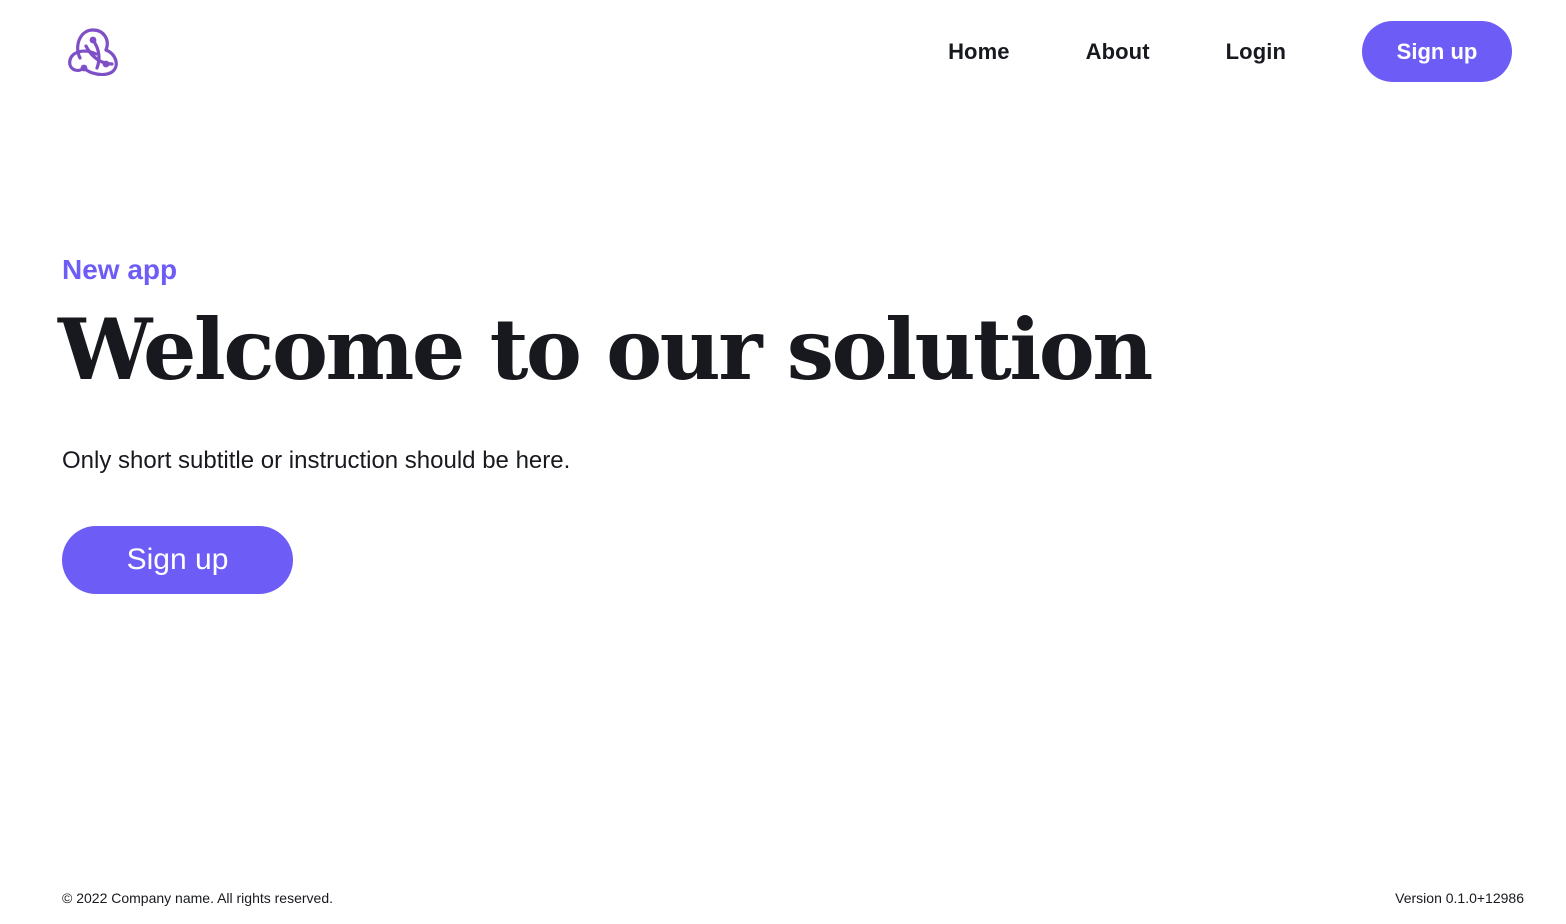  What do you see at coordinates (120, 269) in the screenshot?
I see `hero-eyebrow: New app` at bounding box center [120, 269].